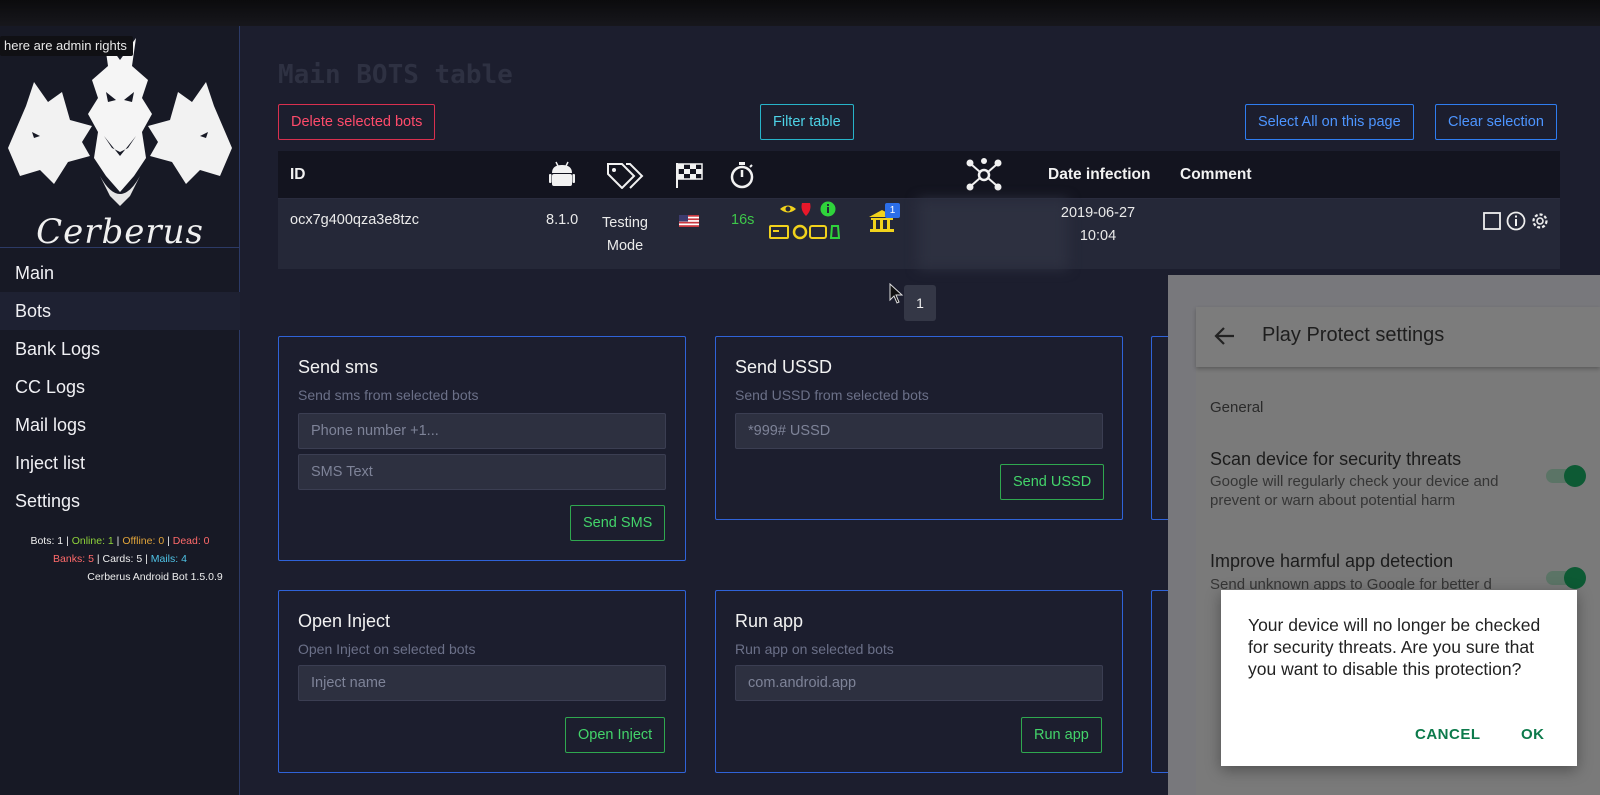 The image size is (1600, 795). What do you see at coordinates (338, 367) in the screenshot?
I see `card-title: Send sms` at bounding box center [338, 367].